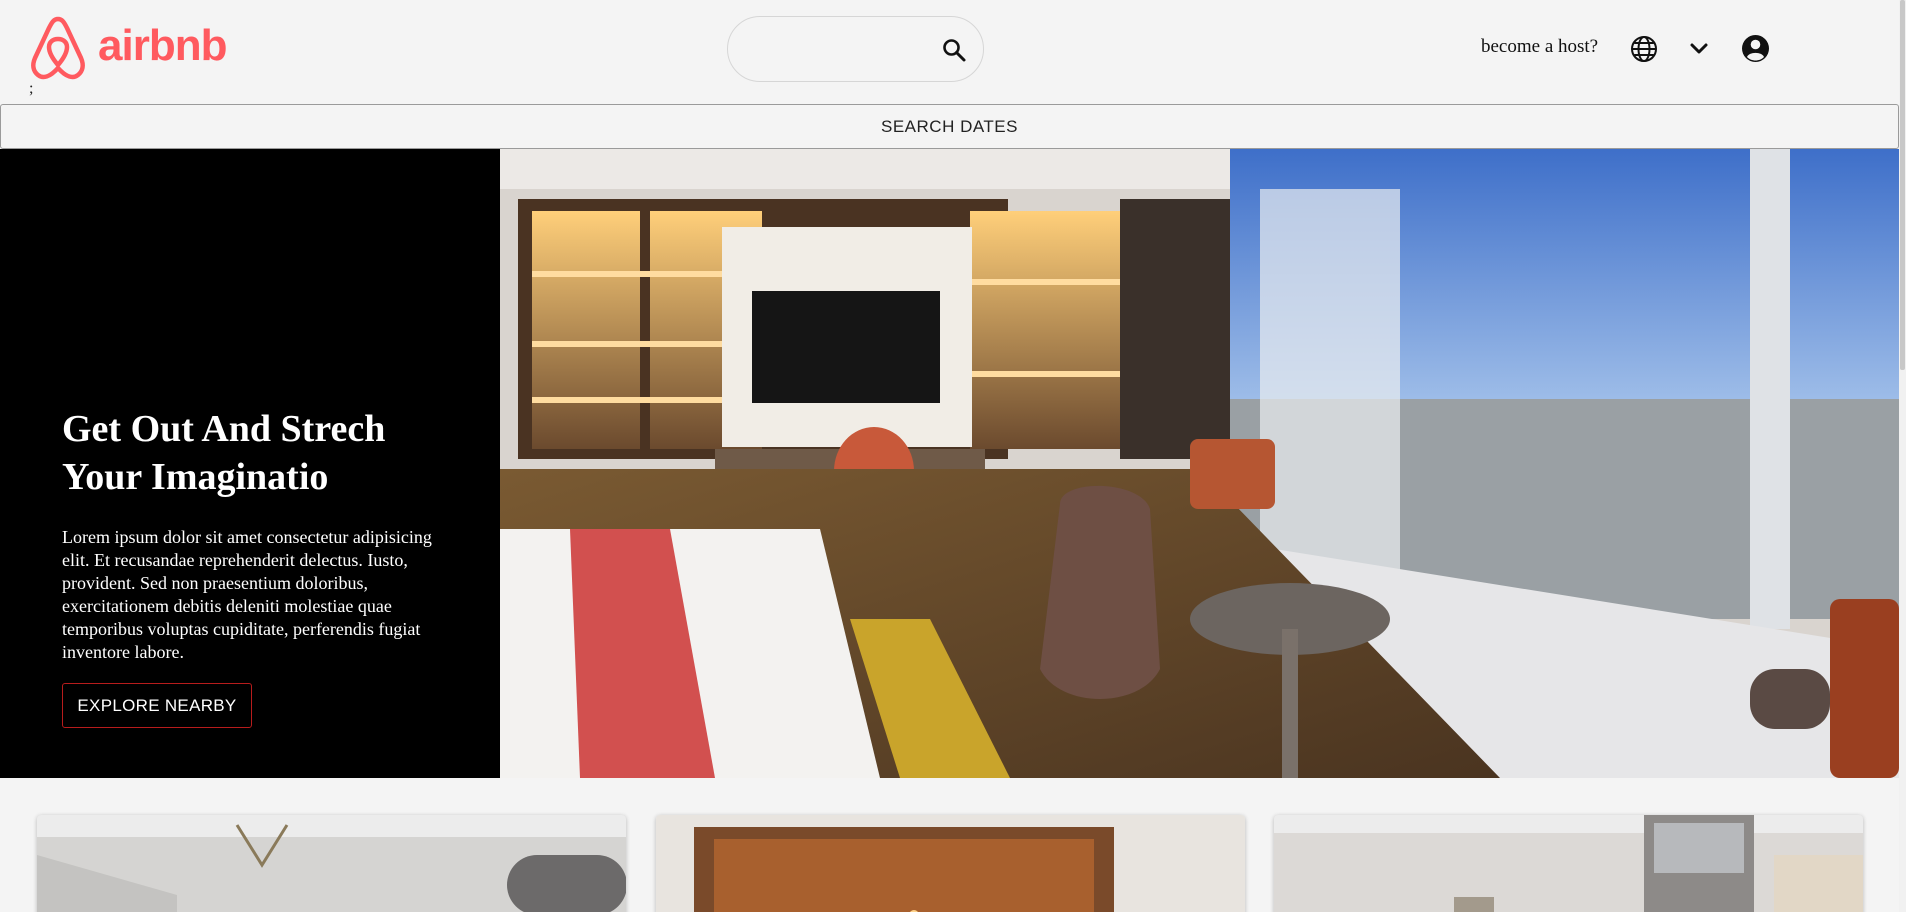 The image size is (1906, 912). I want to click on stray-text: ;, so click(31, 88).